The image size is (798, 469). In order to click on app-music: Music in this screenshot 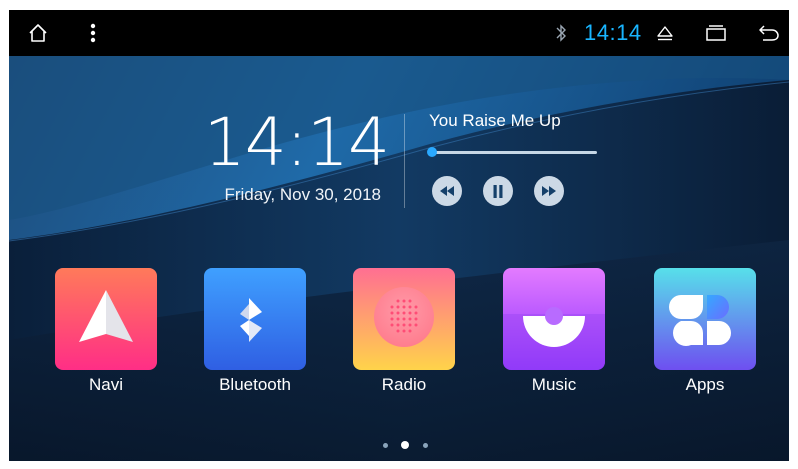, I will do `click(554, 333)`.